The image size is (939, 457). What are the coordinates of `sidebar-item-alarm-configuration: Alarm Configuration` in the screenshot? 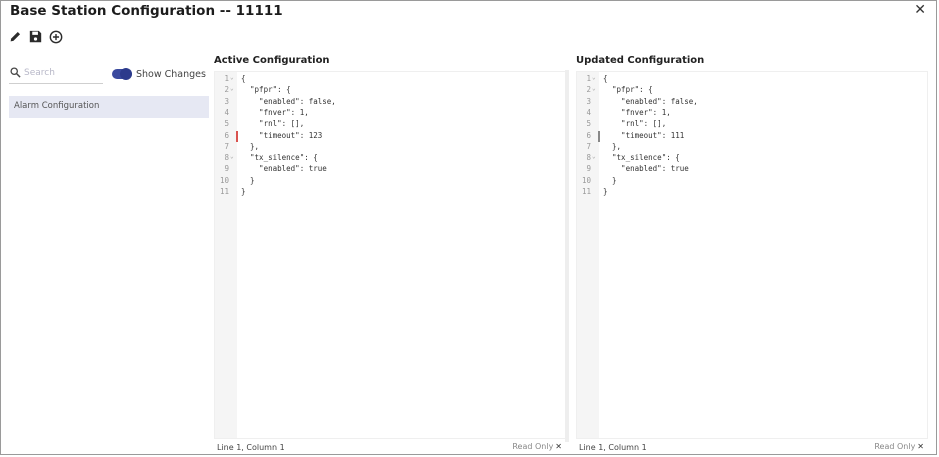 It's located at (109, 107).